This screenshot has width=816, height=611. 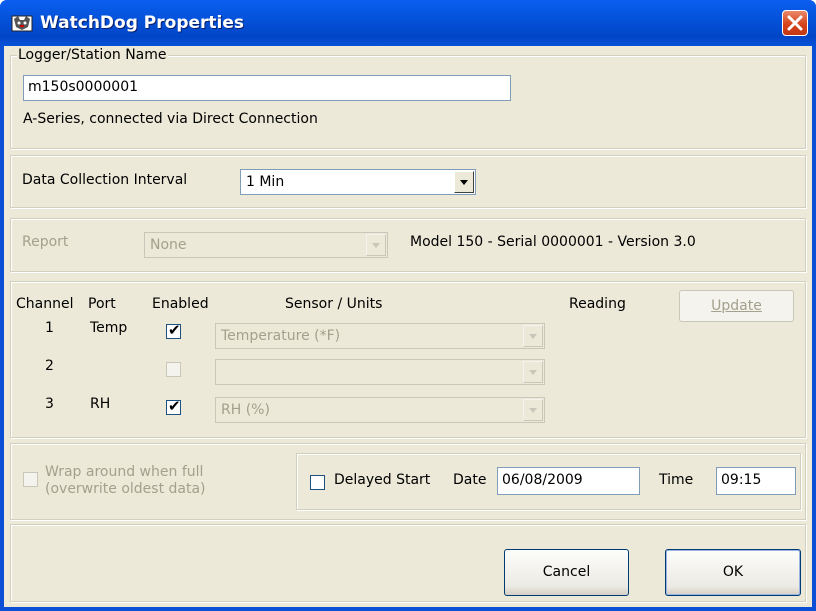 I want to click on model-info-text: Model 150 - Serial 0000001 - Version 3.0, so click(x=553, y=242).